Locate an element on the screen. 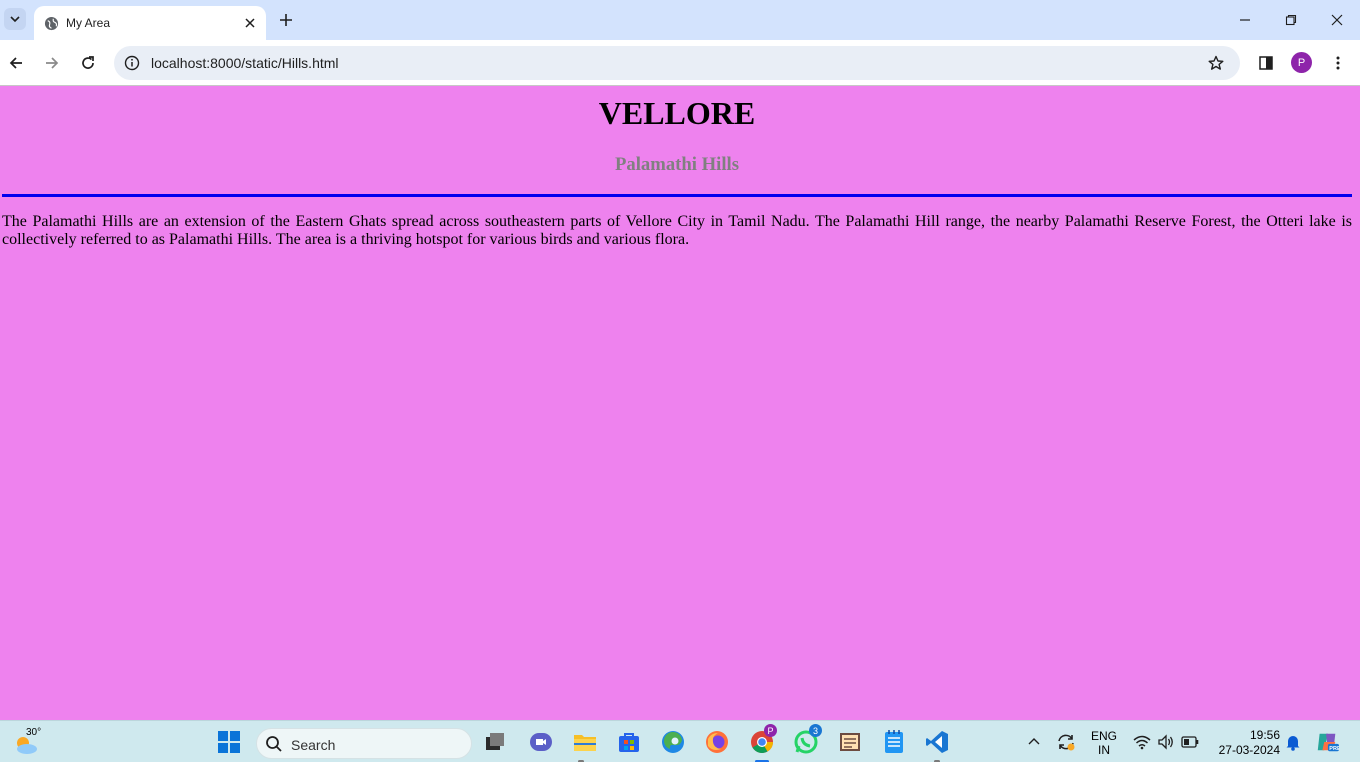  bell-icon is located at coordinates (1293, 742).